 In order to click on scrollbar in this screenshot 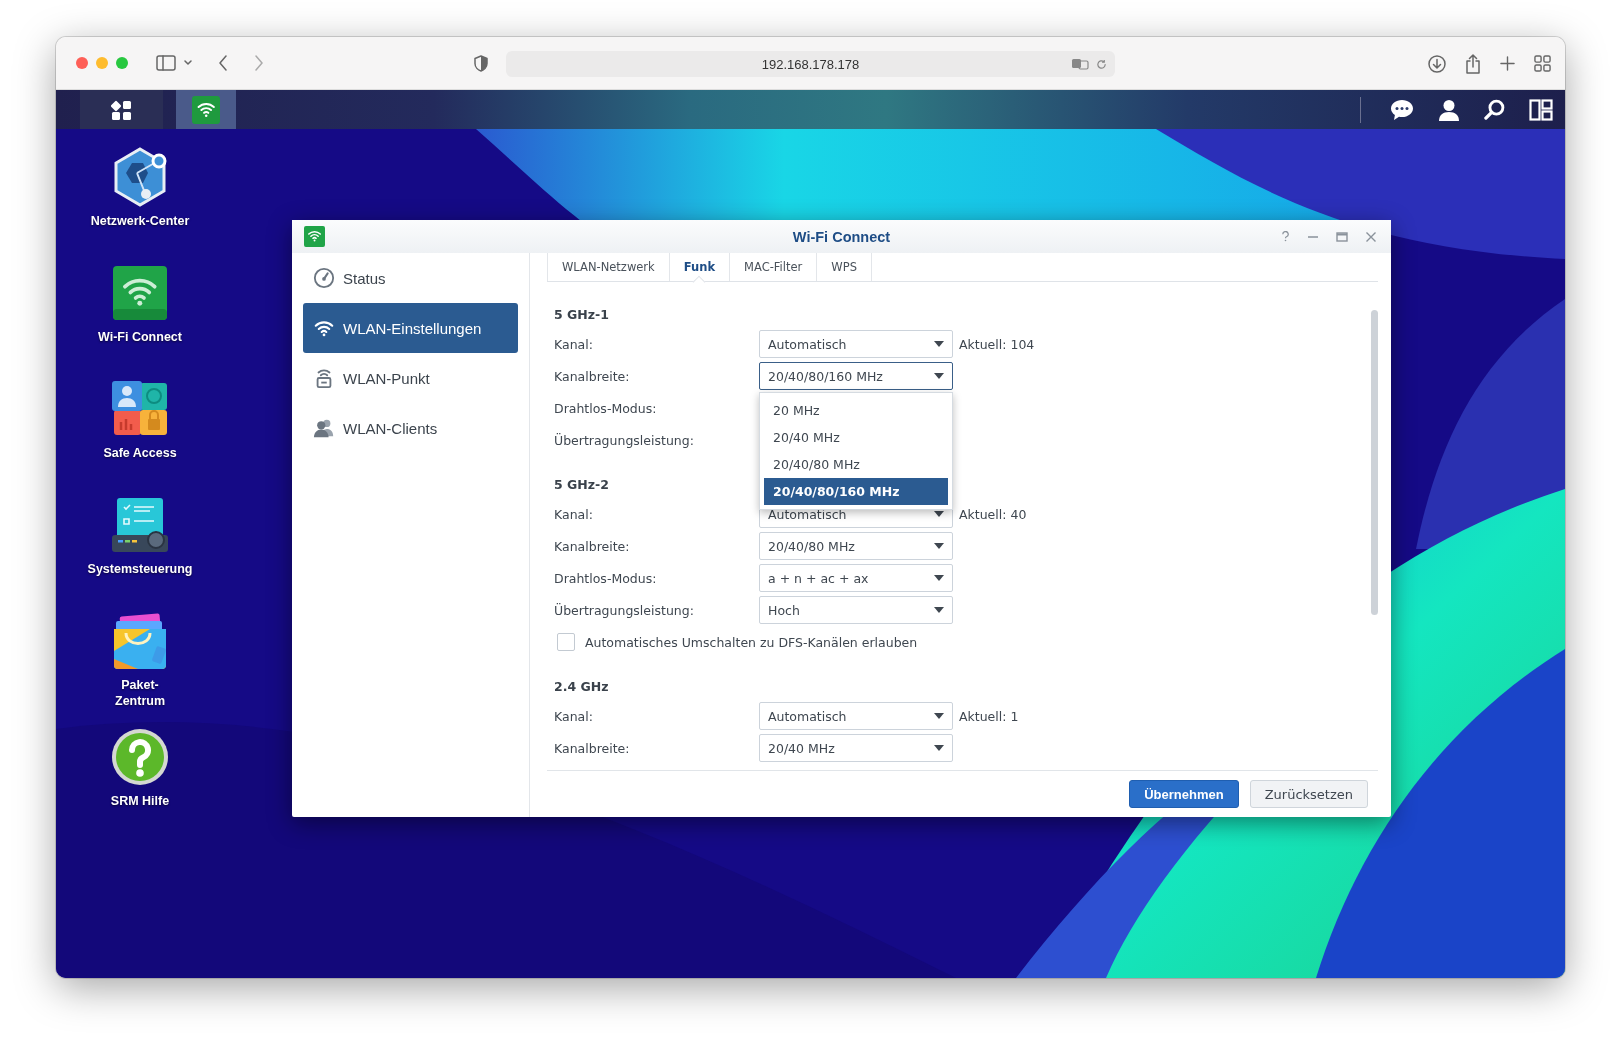, I will do `click(1374, 462)`.